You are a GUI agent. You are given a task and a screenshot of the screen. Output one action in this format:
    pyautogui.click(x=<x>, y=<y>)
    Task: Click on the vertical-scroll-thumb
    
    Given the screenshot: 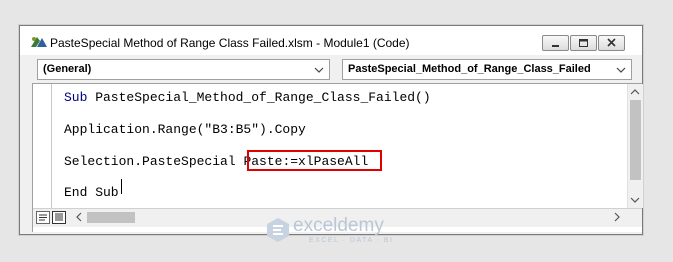 What is the action you would take?
    pyautogui.click(x=635, y=140)
    